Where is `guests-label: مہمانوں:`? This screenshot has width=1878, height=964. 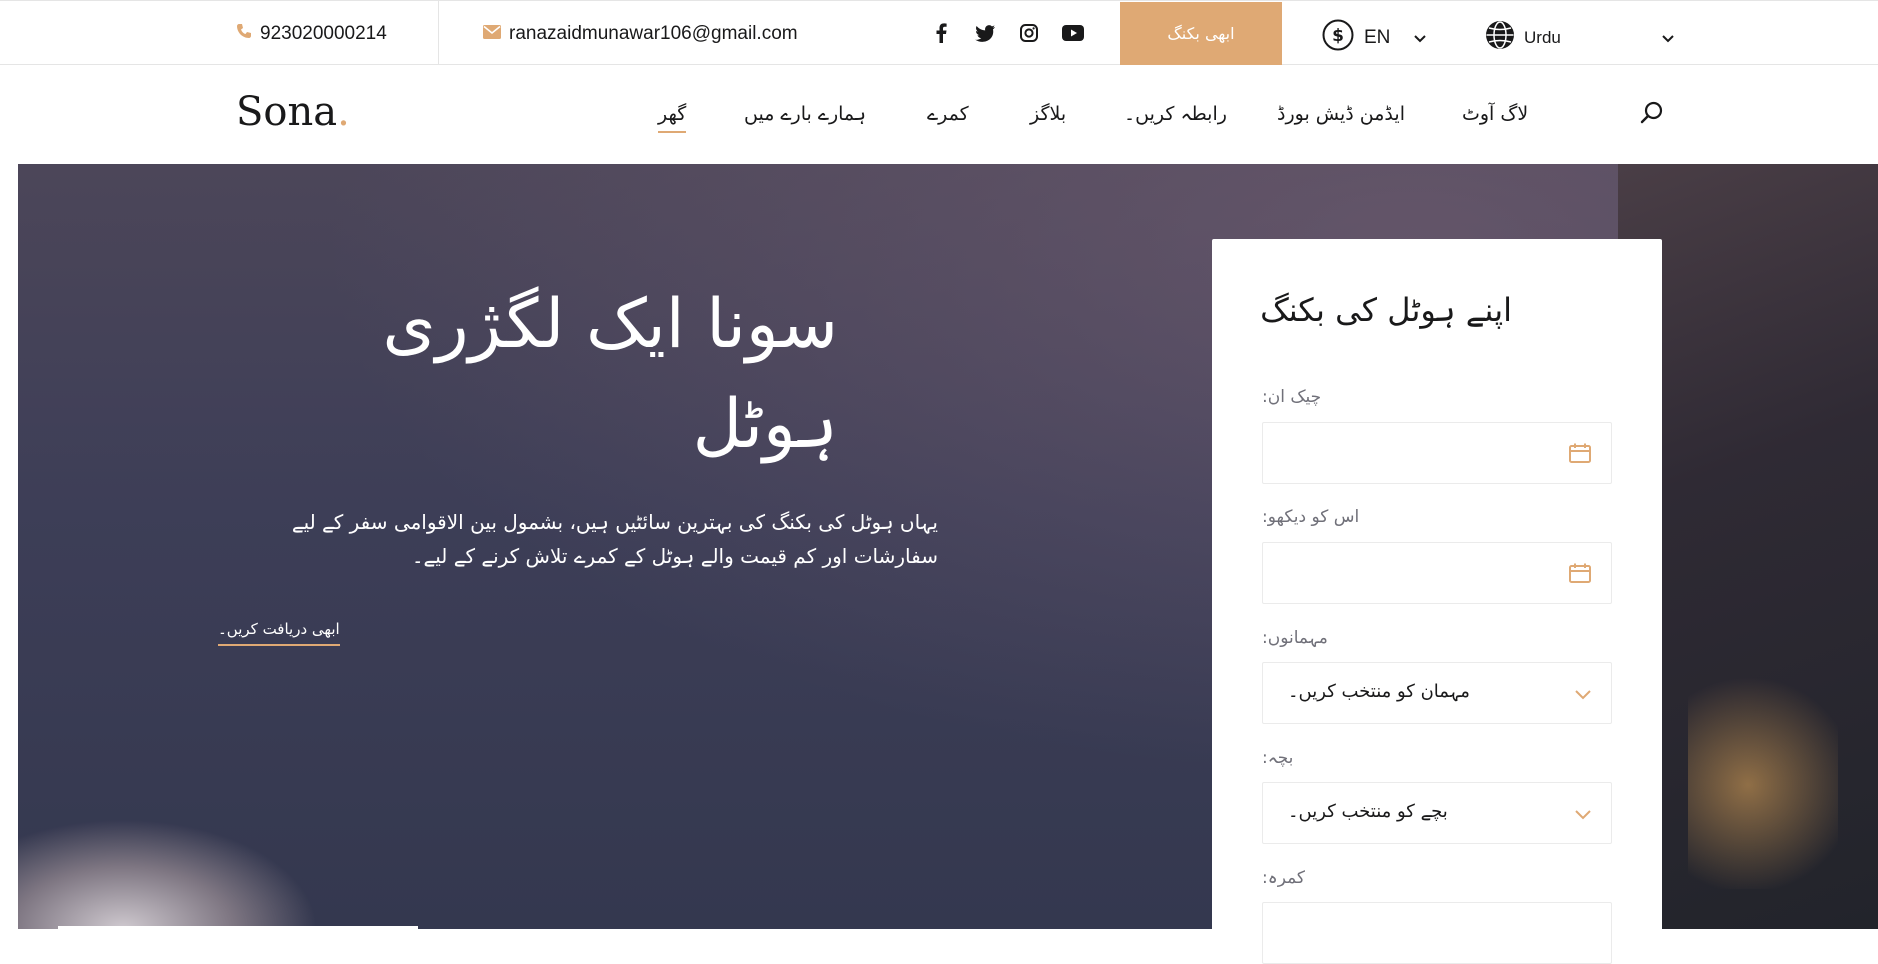 guests-label: مہمانوں: is located at coordinates (1295, 638).